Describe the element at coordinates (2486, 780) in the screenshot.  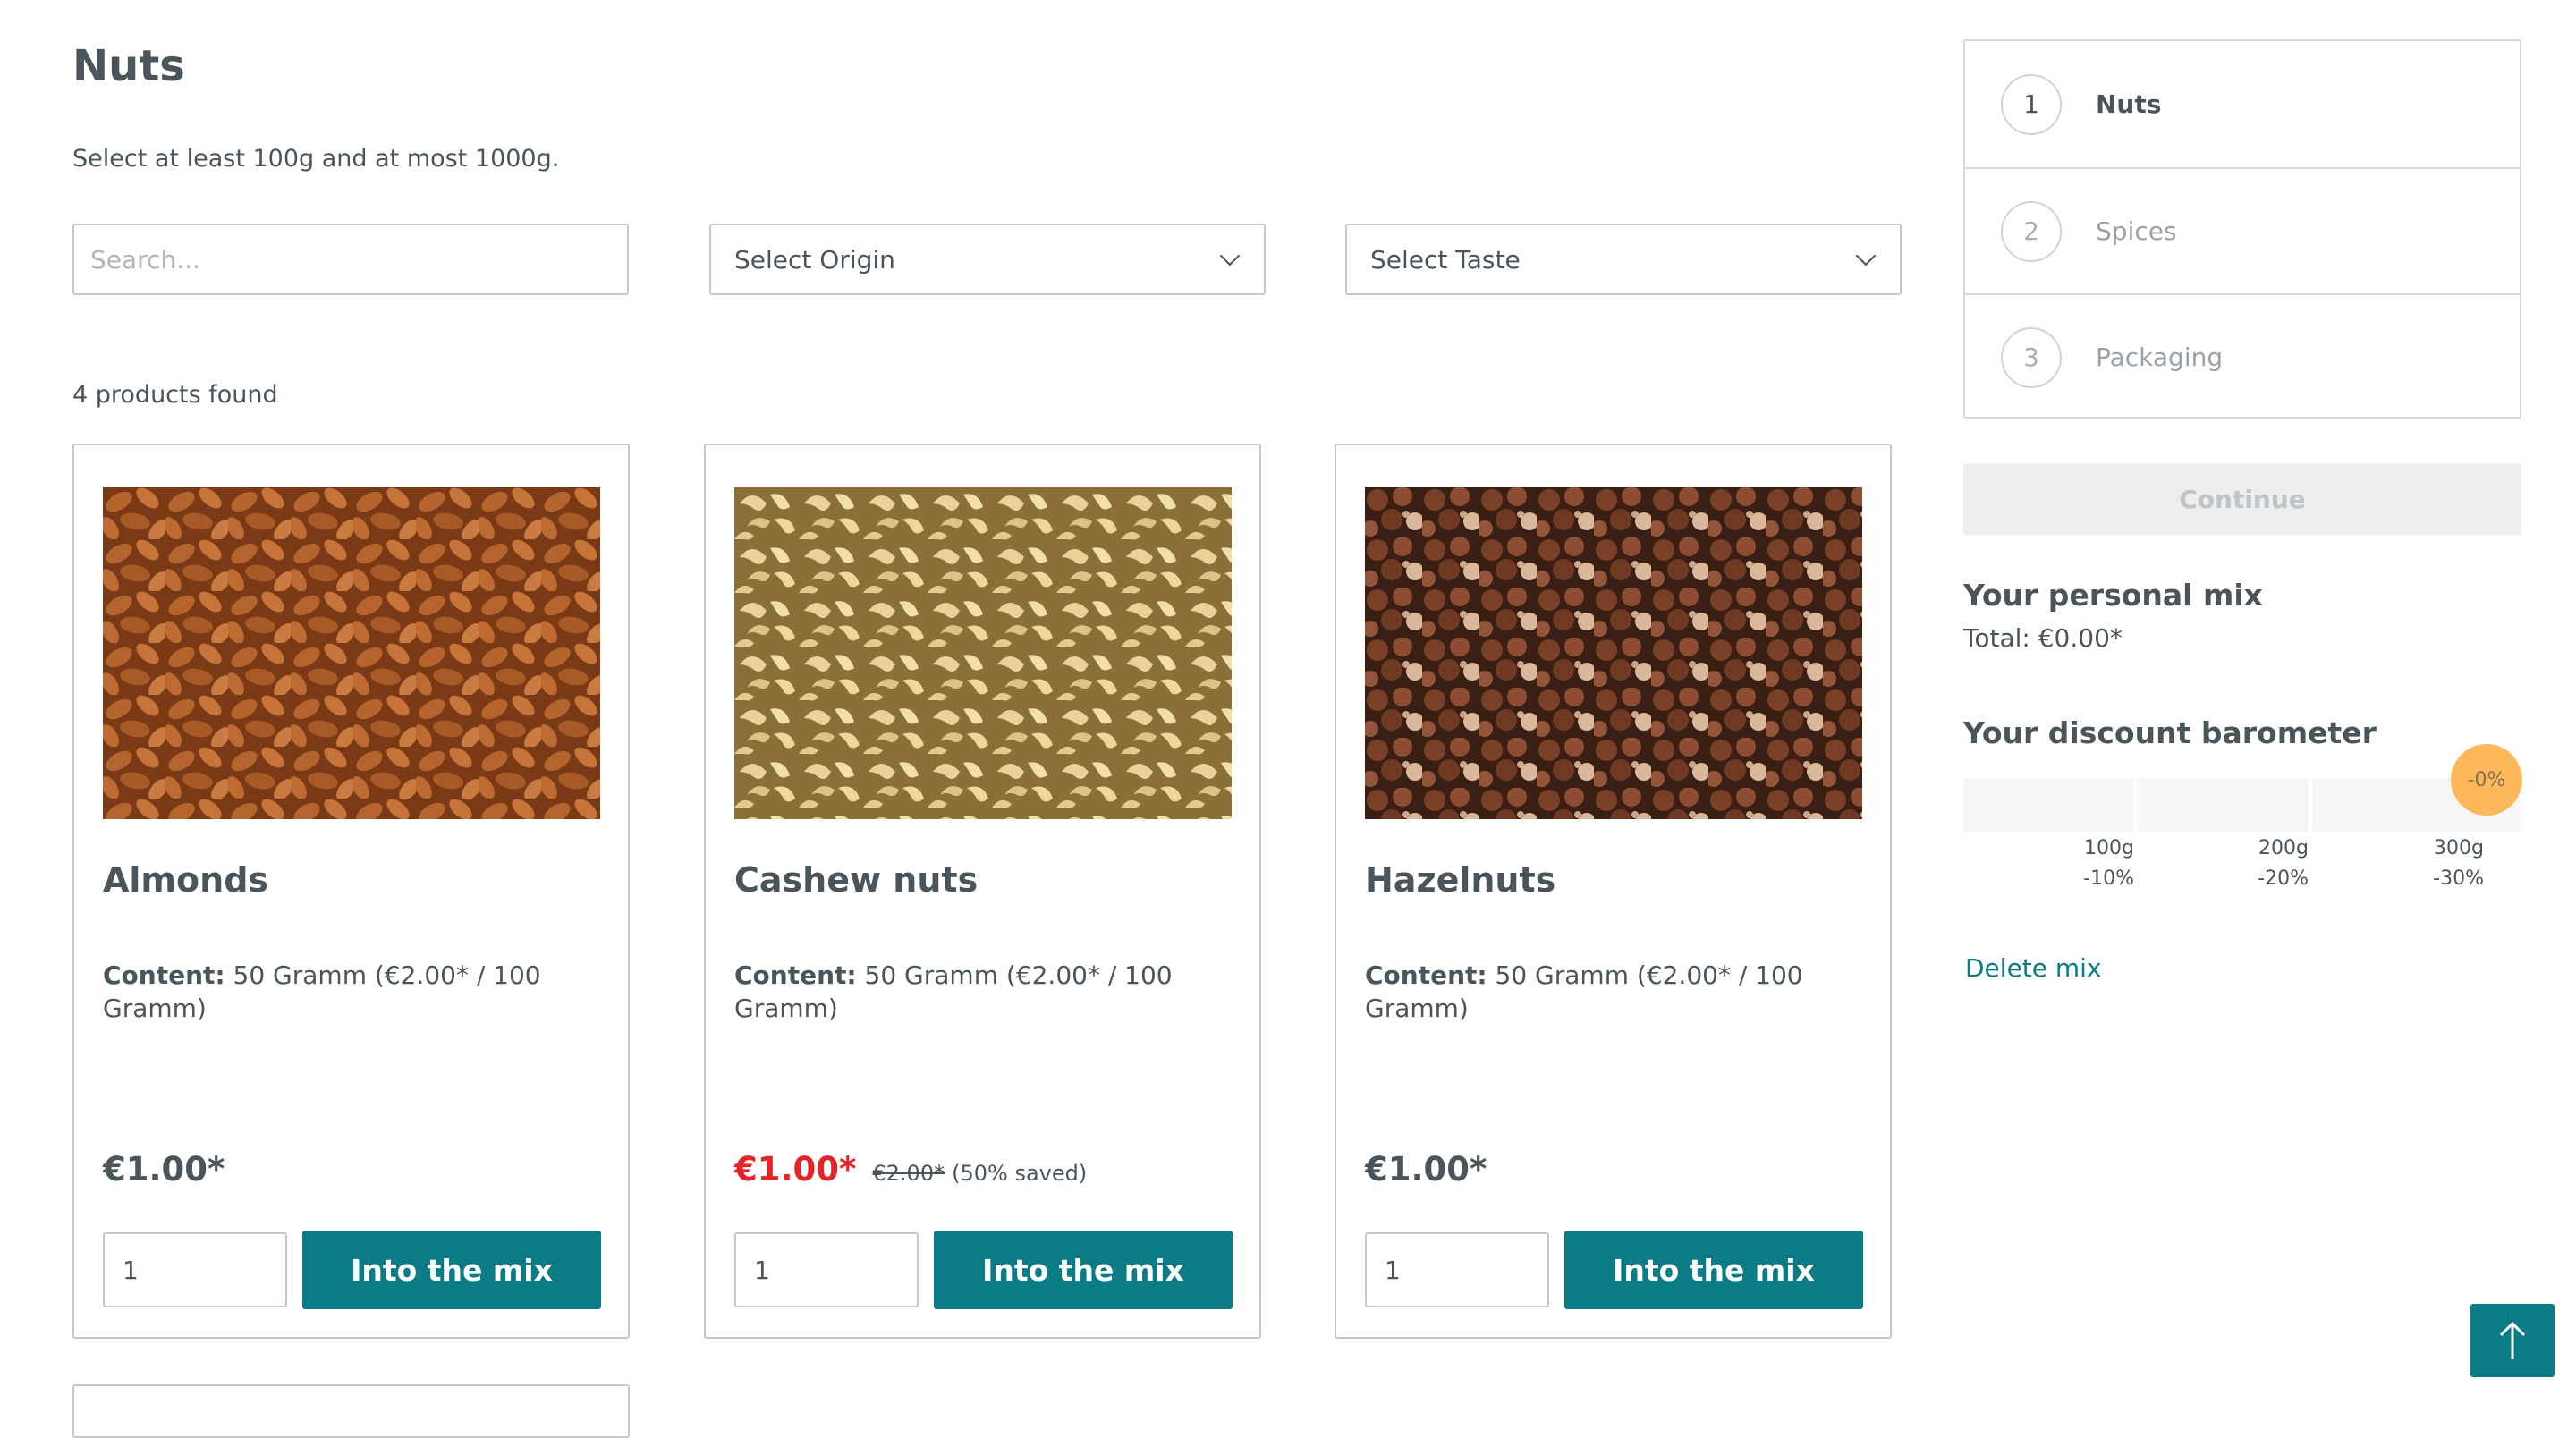
I see `discount-badge: -0%` at that location.